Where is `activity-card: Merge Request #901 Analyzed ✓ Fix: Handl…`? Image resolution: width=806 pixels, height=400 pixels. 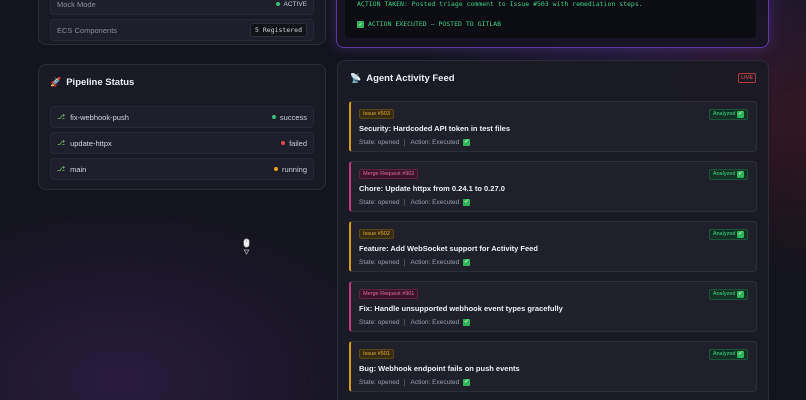
activity-card: Merge Request #901 Analyzed ✓ Fix: Handl… is located at coordinates (553, 306).